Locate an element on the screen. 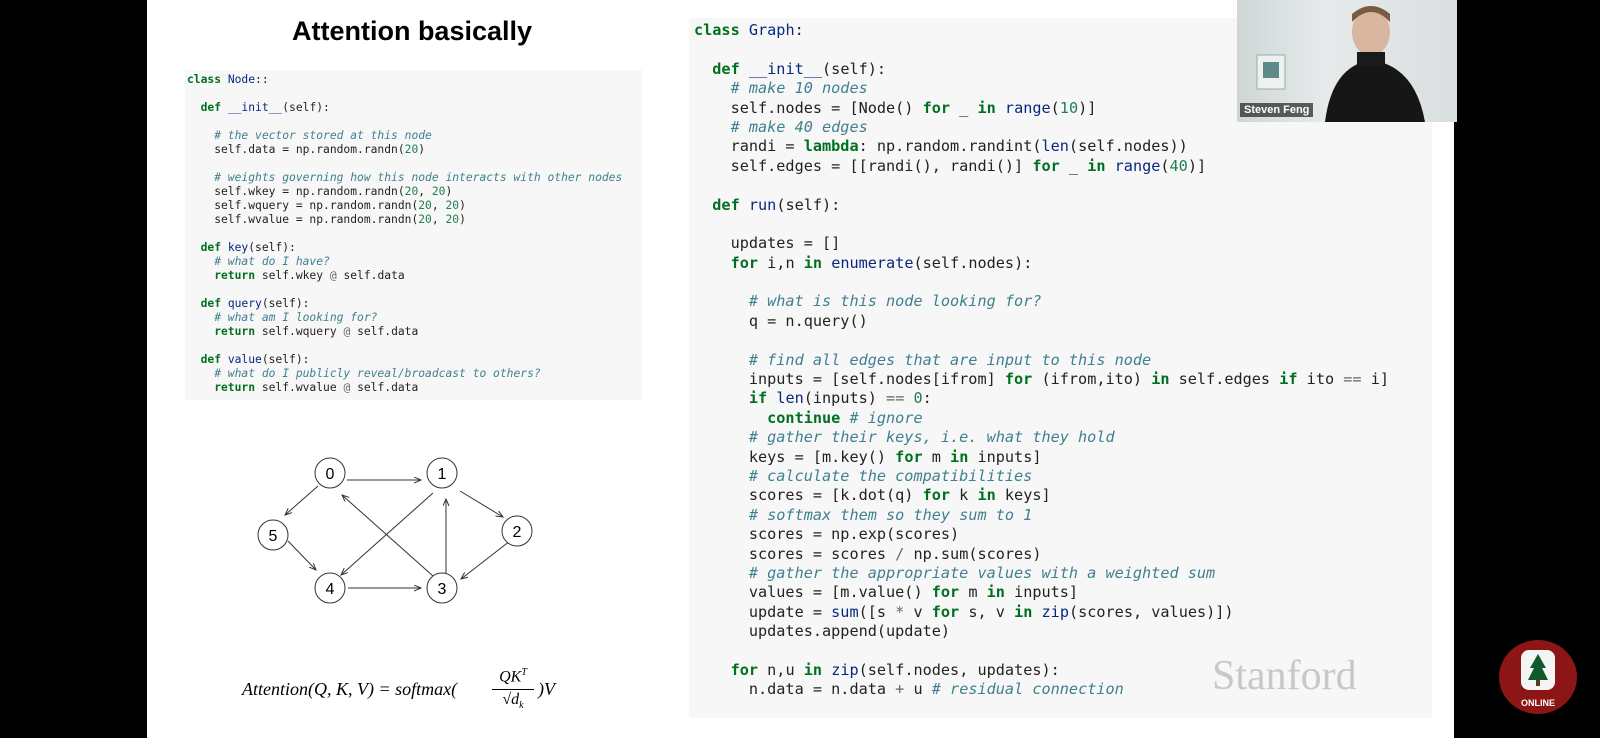 This screenshot has height=738, width=1600. formula-denominator: √dk is located at coordinates (513, 701).